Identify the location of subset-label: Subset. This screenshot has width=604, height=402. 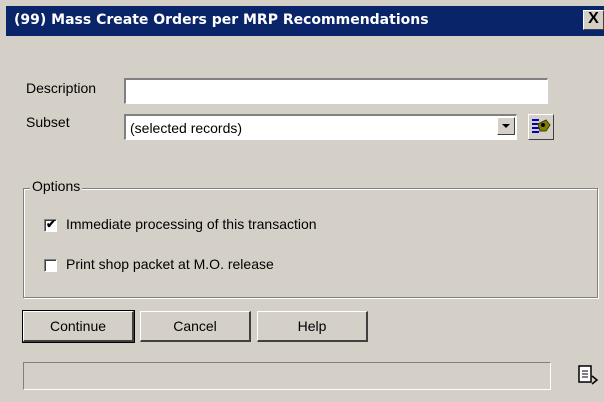
(48, 122).